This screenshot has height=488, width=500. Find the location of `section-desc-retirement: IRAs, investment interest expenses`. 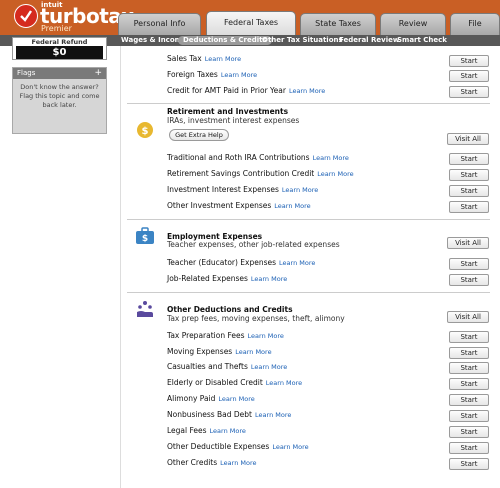

section-desc-retirement: IRAs, investment interest expenses is located at coordinates (233, 120).